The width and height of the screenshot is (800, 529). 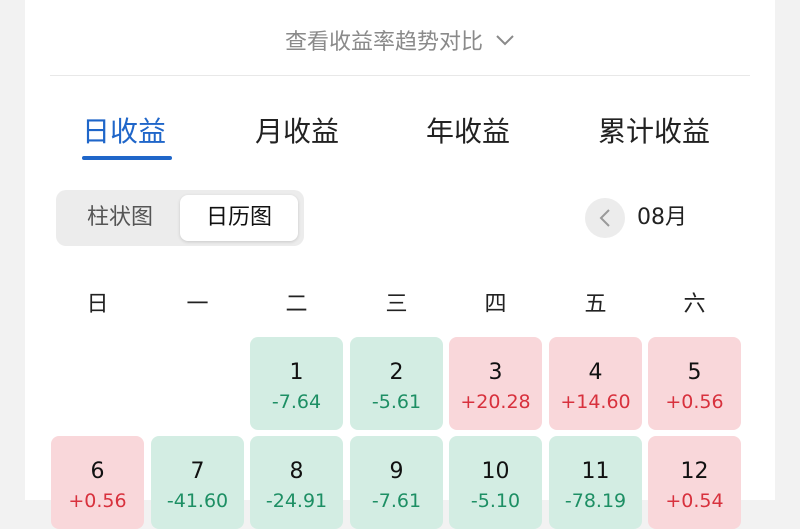 I want to click on trend-compare-label: 查看收益率趋势对比, so click(x=383, y=42).